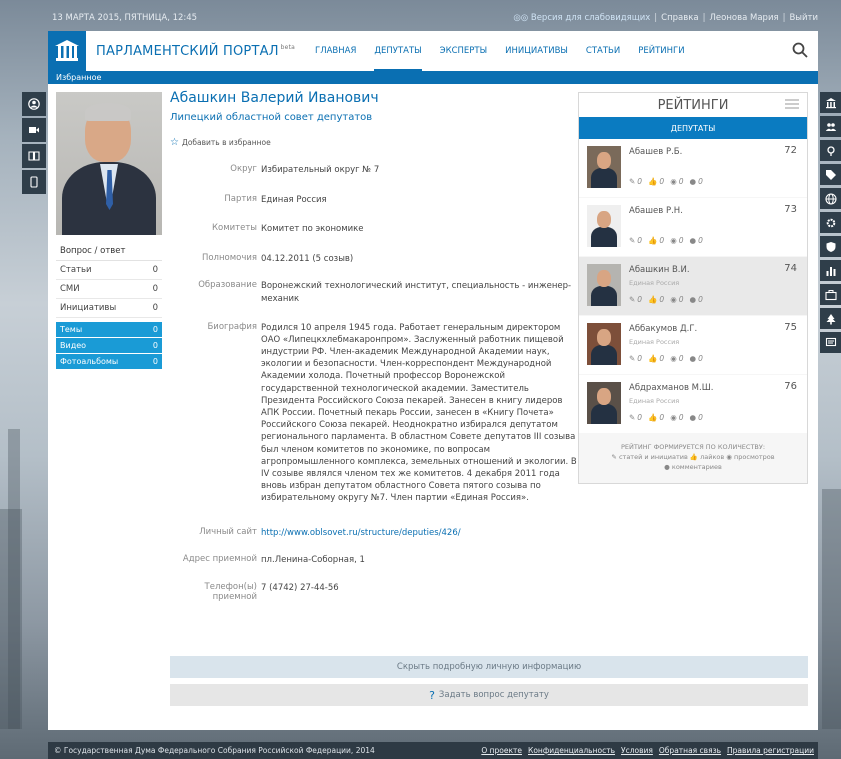  What do you see at coordinates (744, 18) in the screenshot?
I see `user-name-link: Леонова Мария` at bounding box center [744, 18].